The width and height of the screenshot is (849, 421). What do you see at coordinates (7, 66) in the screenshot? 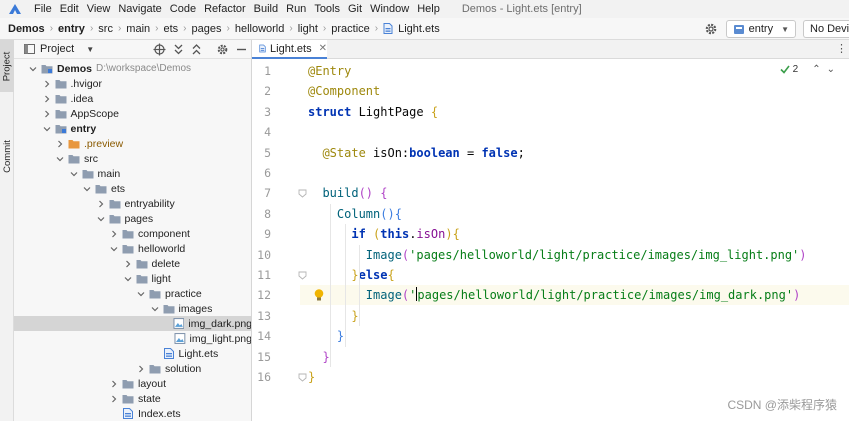
I see `project-tool-tab: Project` at bounding box center [7, 66].